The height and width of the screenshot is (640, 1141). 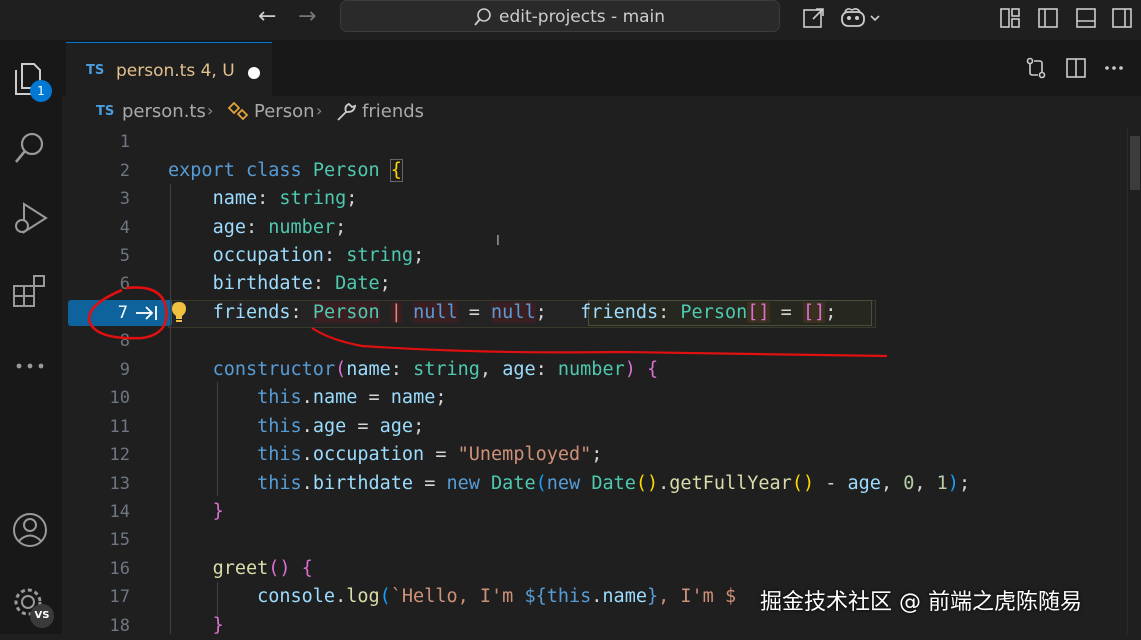 What do you see at coordinates (41, 91) in the screenshot?
I see `explorer-badge: 1` at bounding box center [41, 91].